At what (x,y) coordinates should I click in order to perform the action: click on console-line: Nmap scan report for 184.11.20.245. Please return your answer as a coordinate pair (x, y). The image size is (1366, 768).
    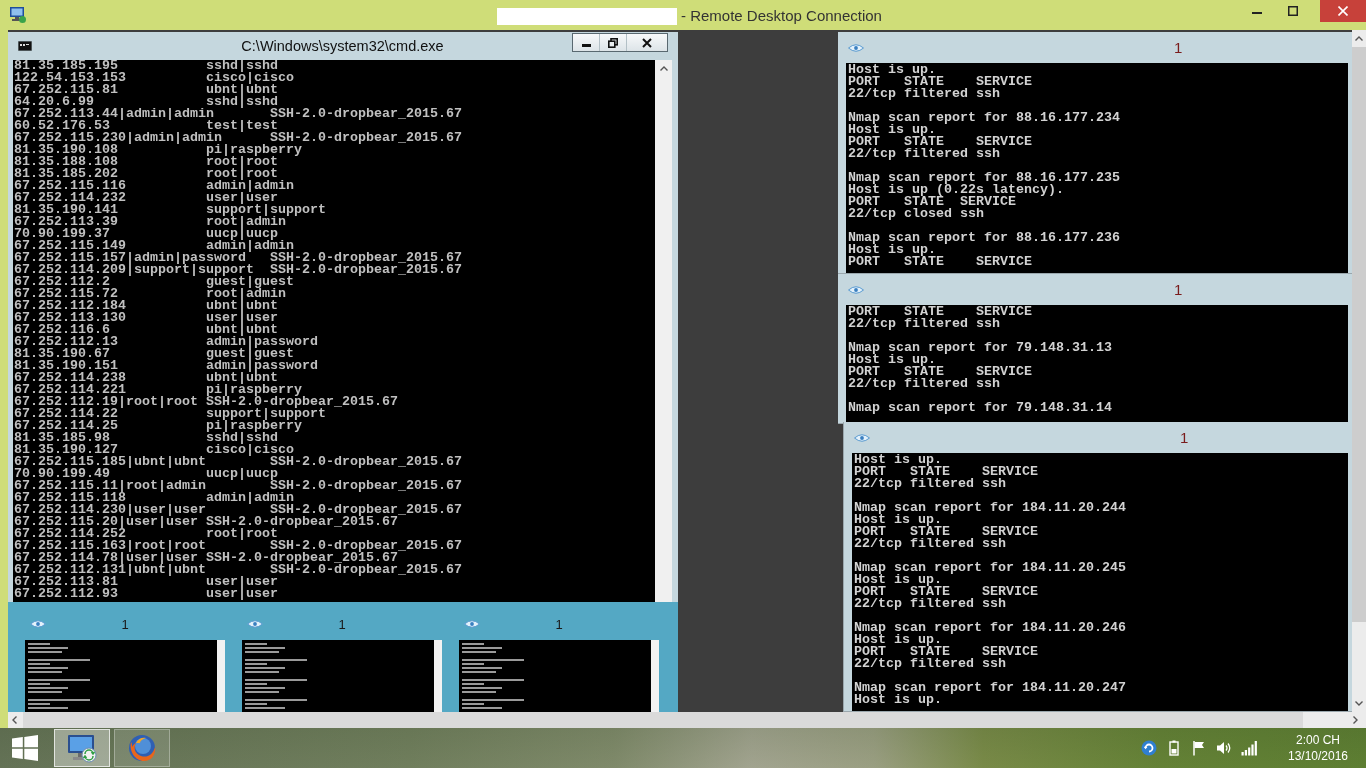
    Looking at the image, I should click on (990, 568).